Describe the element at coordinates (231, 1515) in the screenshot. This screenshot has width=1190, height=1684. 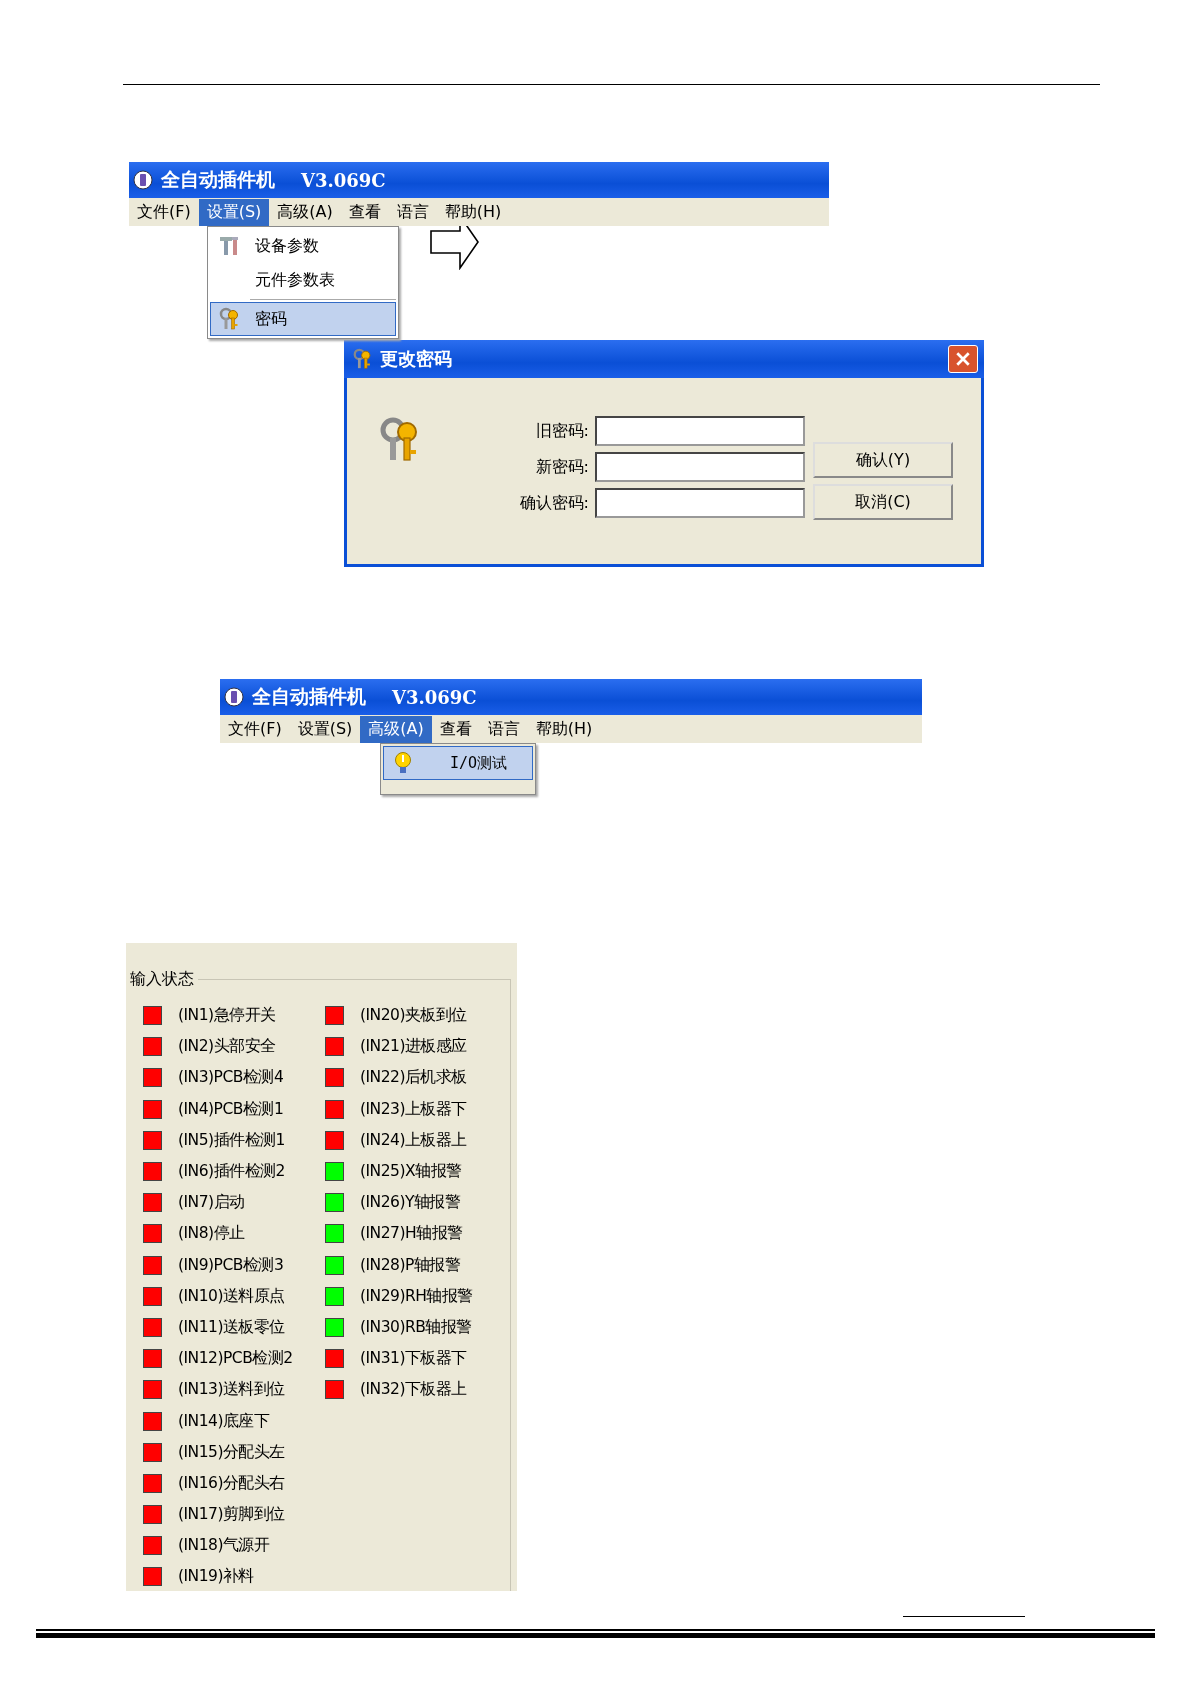
I see `input-label: (IN17)剪脚到位` at that location.